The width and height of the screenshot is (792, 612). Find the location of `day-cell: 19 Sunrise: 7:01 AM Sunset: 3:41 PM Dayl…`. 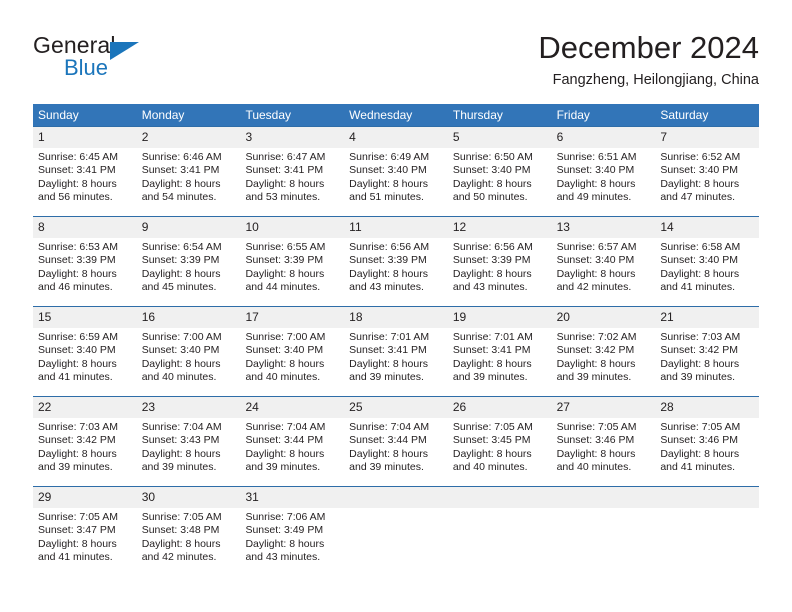

day-cell: 19 Sunrise: 7:01 AM Sunset: 3:41 PM Dayl… is located at coordinates (499, 351).